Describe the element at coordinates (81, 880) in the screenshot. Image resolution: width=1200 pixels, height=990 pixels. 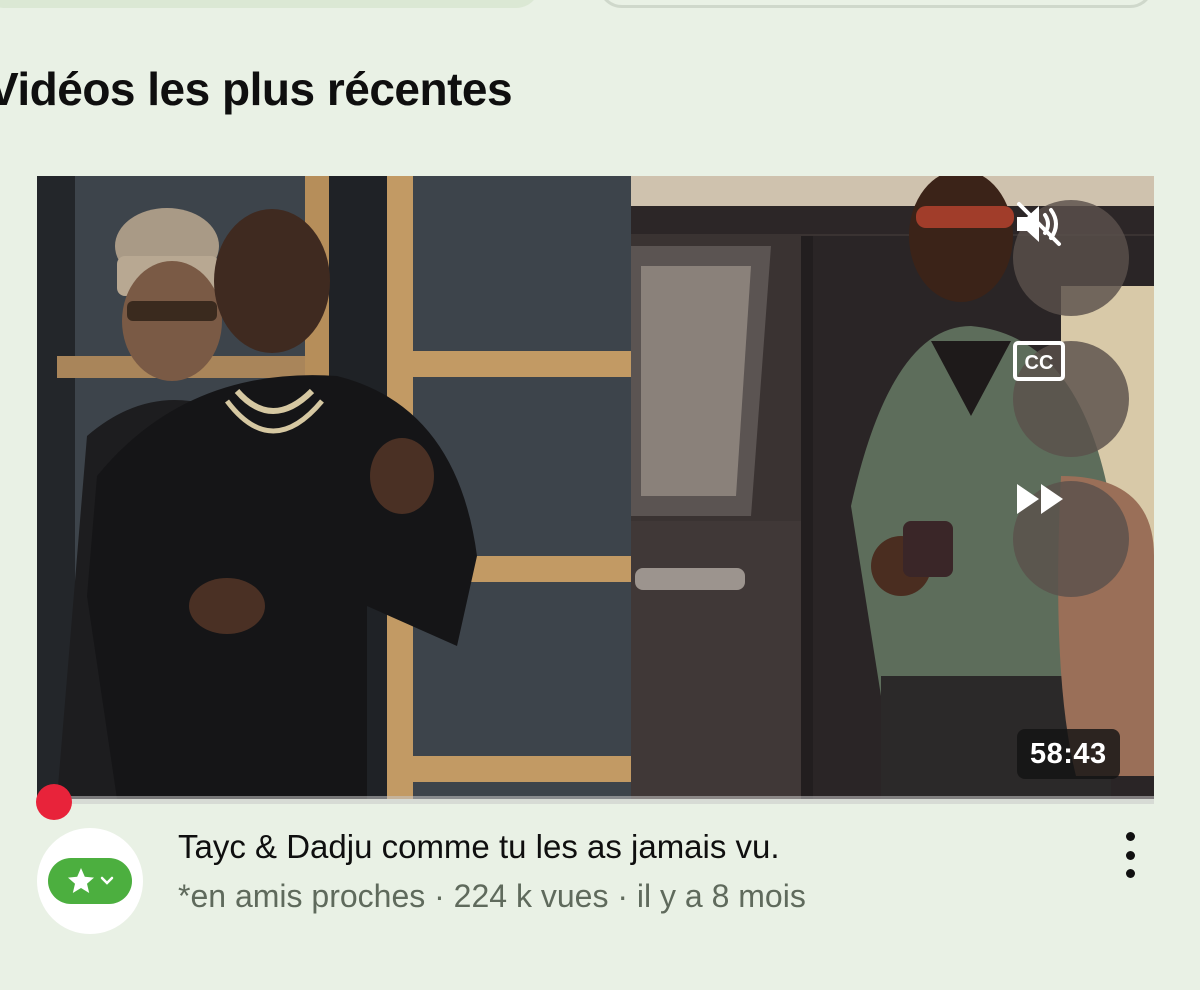
I see `star-icon` at that location.